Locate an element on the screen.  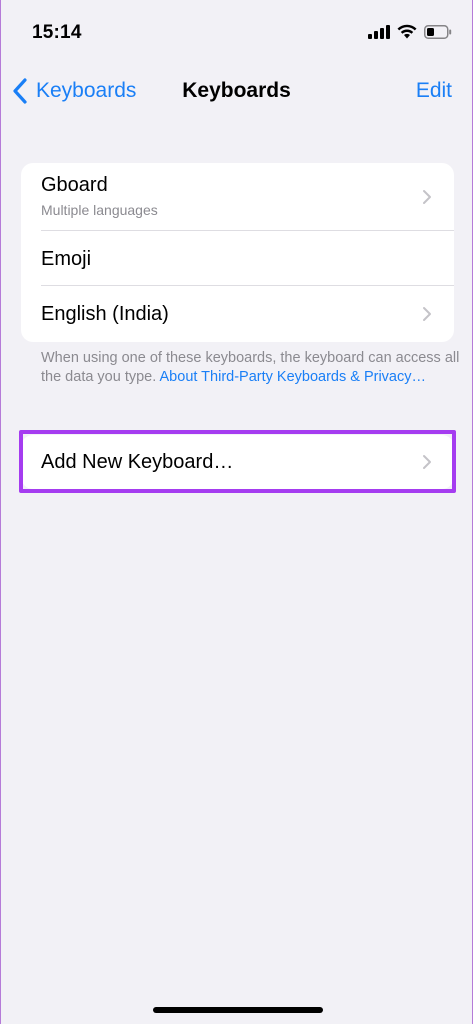
navigation-bar: Keyboards Keyboards Edit is located at coordinates (236, 92).